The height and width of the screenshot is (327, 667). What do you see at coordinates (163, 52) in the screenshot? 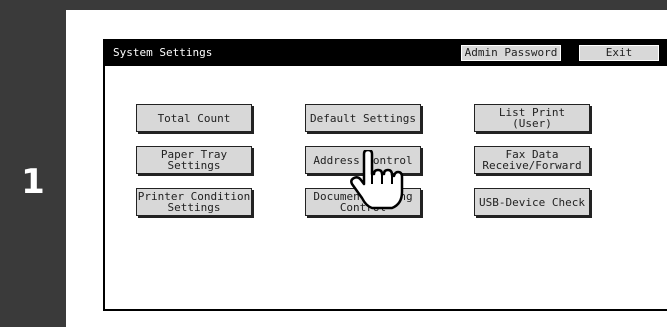
I see `screen-title: System Settings` at bounding box center [163, 52].